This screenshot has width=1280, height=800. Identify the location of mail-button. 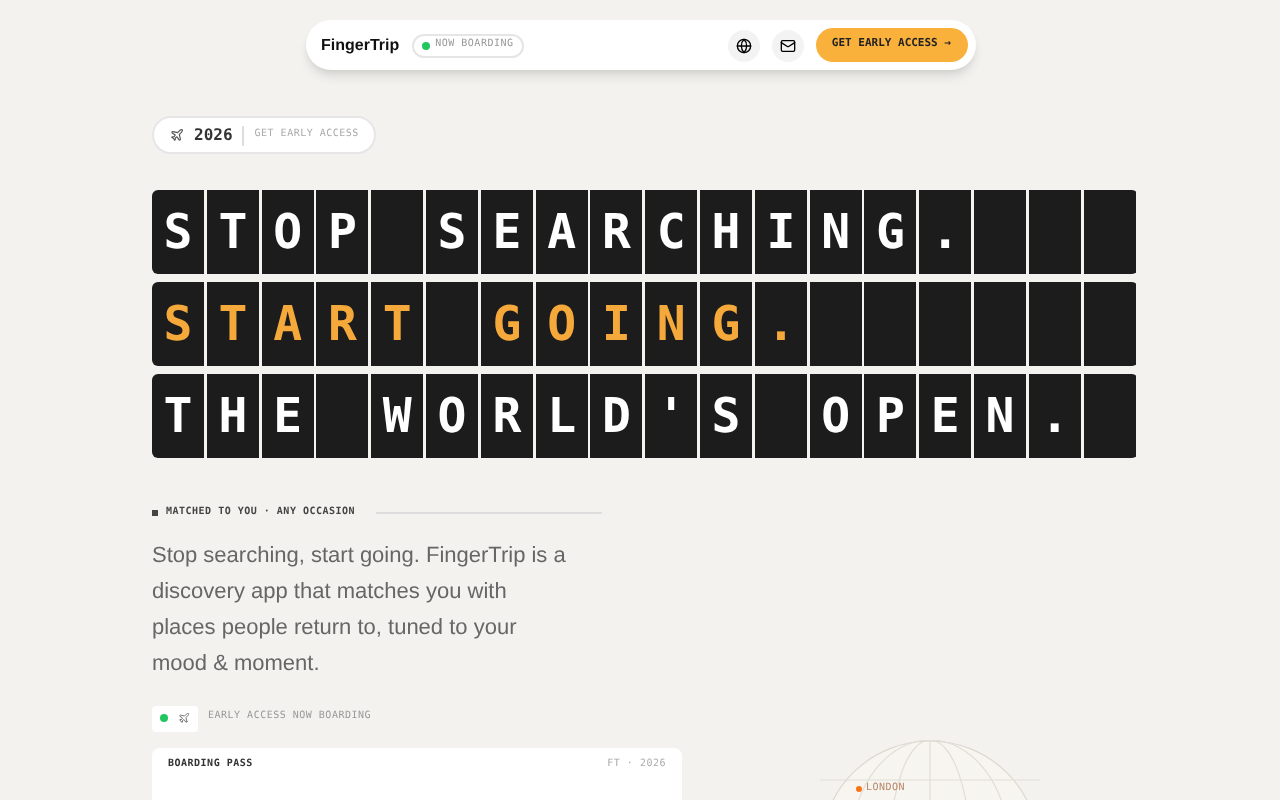
(787, 45).